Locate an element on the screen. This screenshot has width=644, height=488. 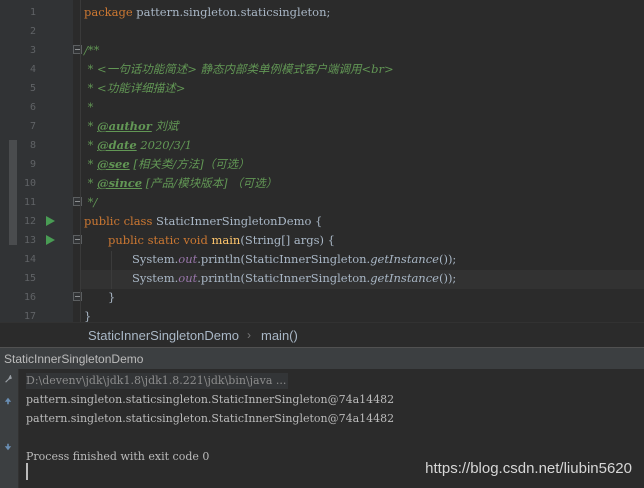
line-number: 4 is located at coordinates (32, 69).